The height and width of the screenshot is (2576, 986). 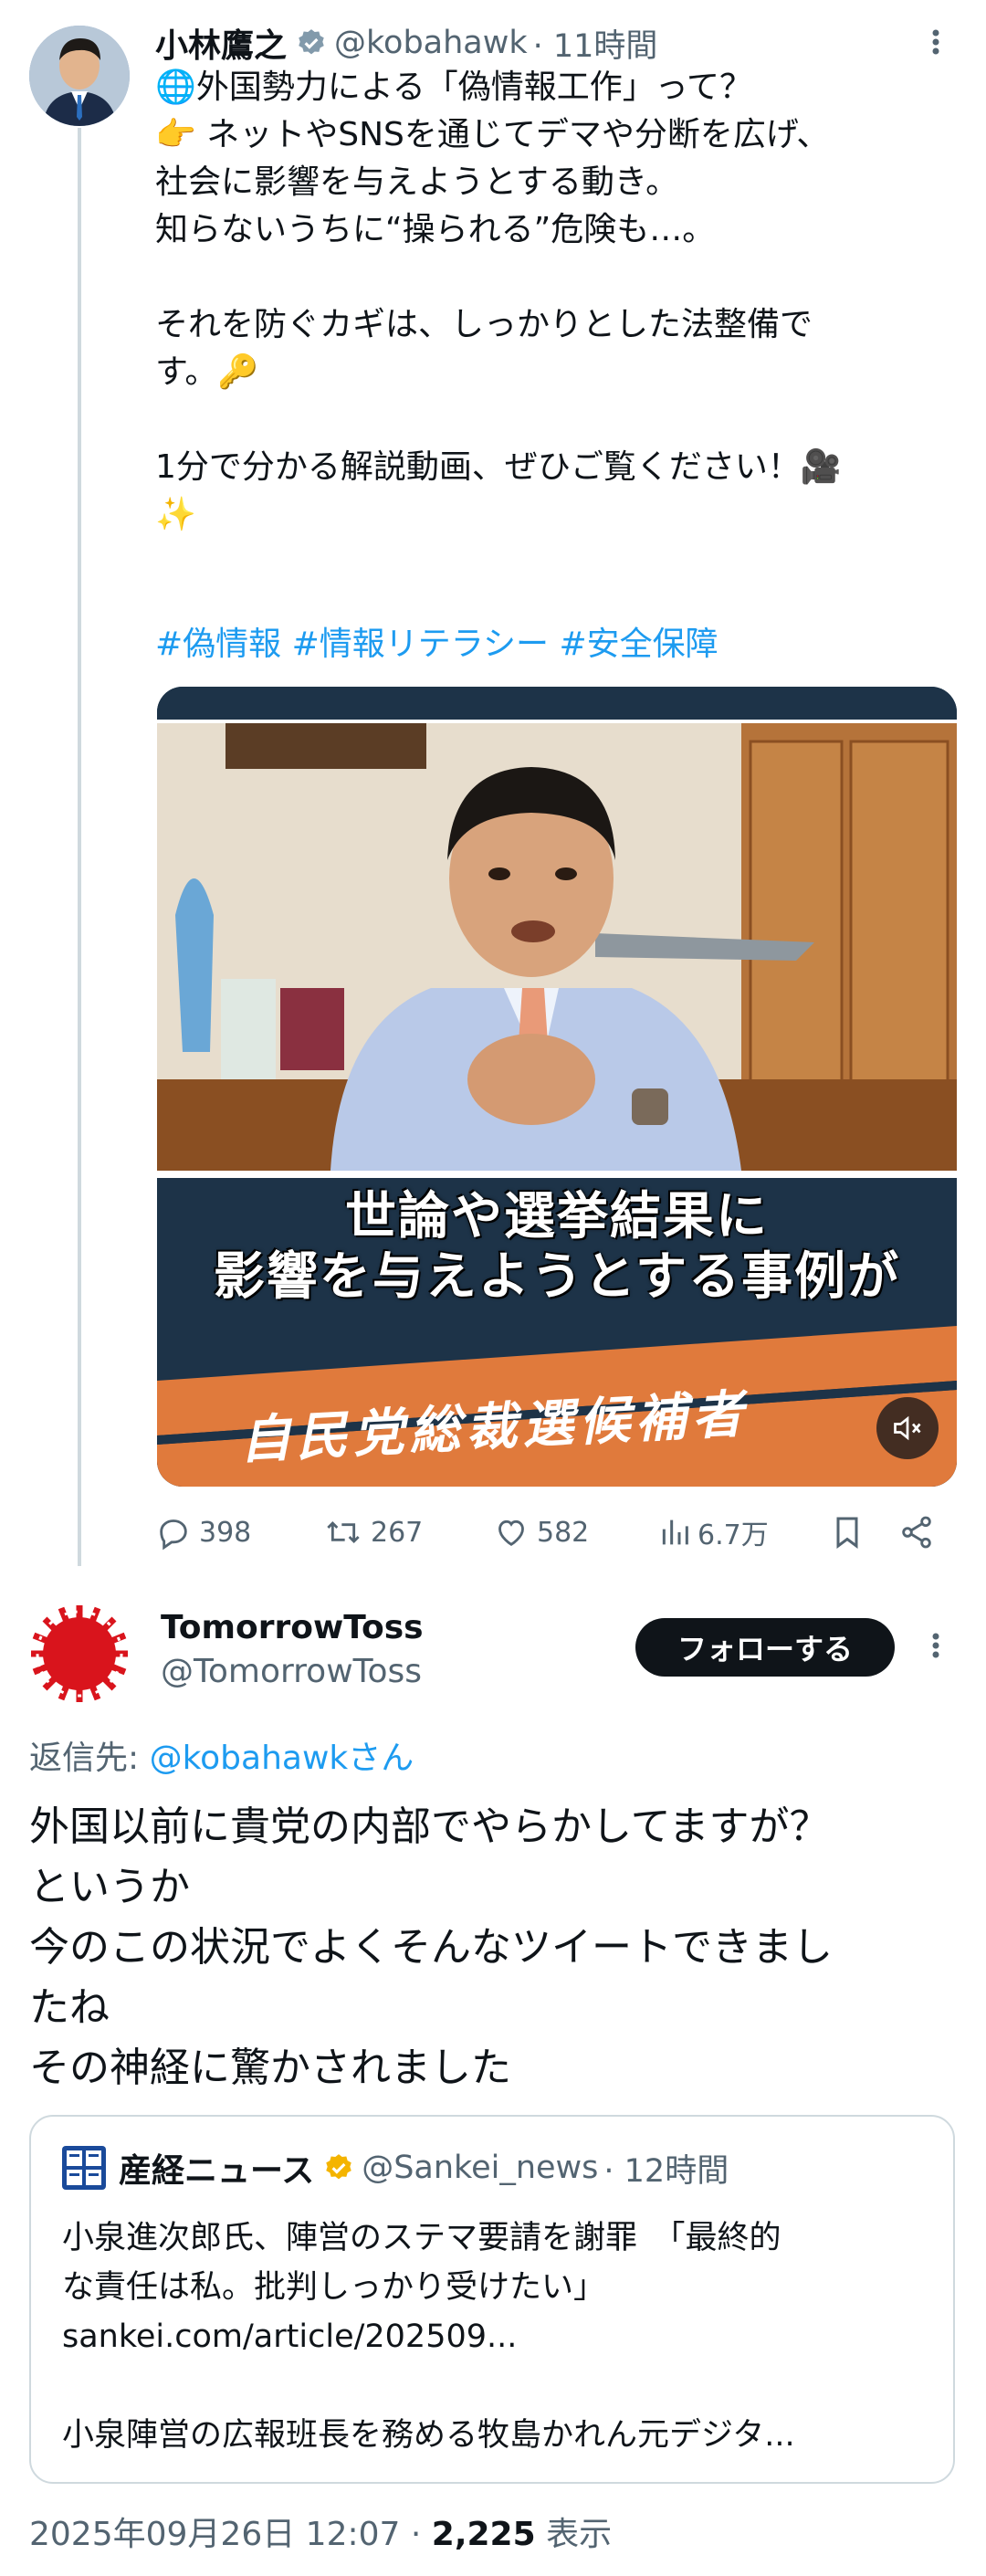 What do you see at coordinates (421, 2238) in the screenshot?
I see `quoted-text-line: 小泉進次郎氏、陣営のステマ要請を謝罪 「最終的` at bounding box center [421, 2238].